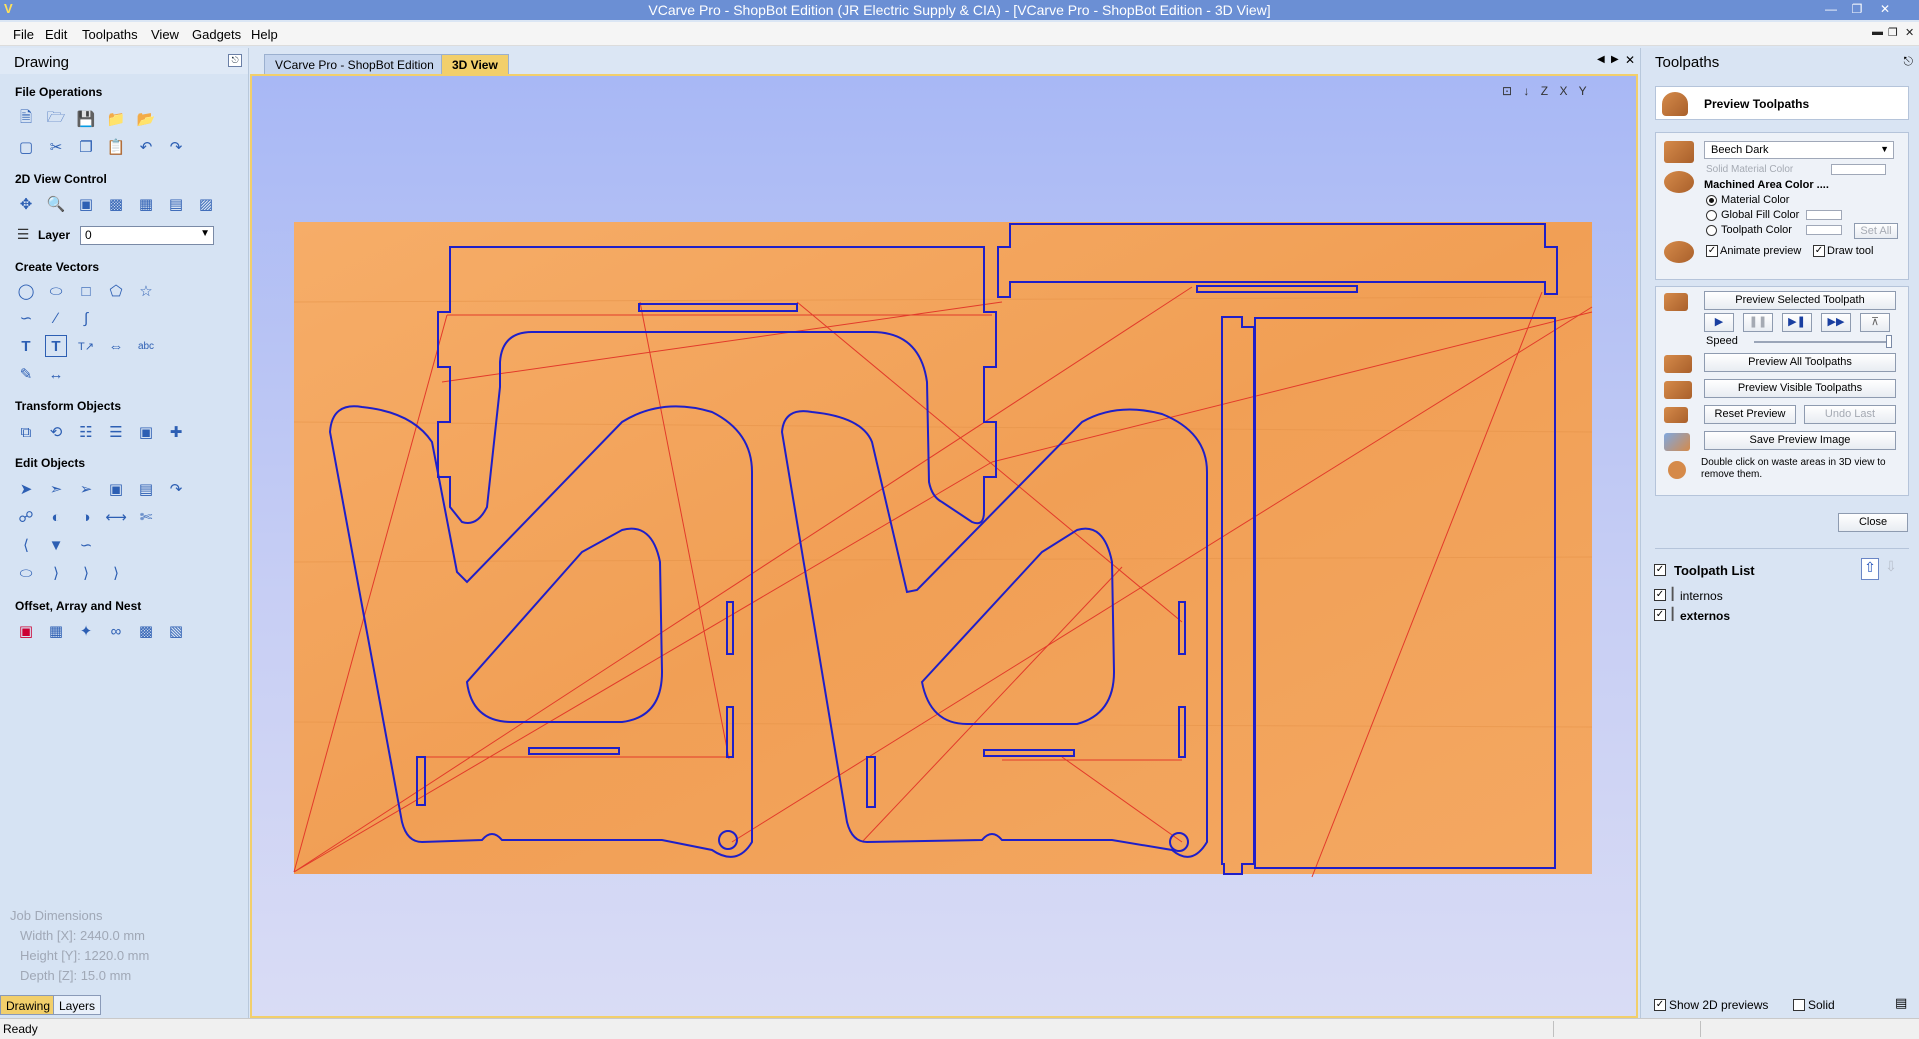 The image size is (1919, 1039). I want to click on circle-icon: ◯, so click(26, 291).